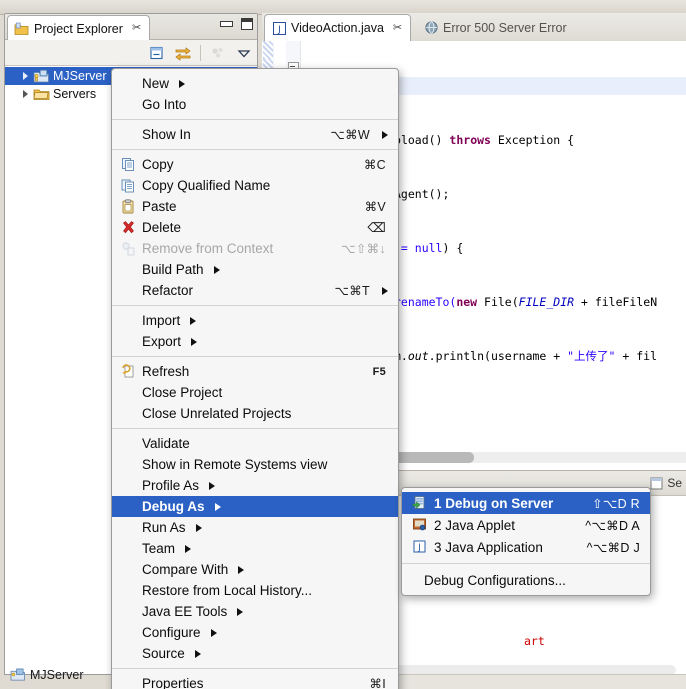 The image size is (686, 689). I want to click on menu-item-label: Profile As, so click(171, 485).